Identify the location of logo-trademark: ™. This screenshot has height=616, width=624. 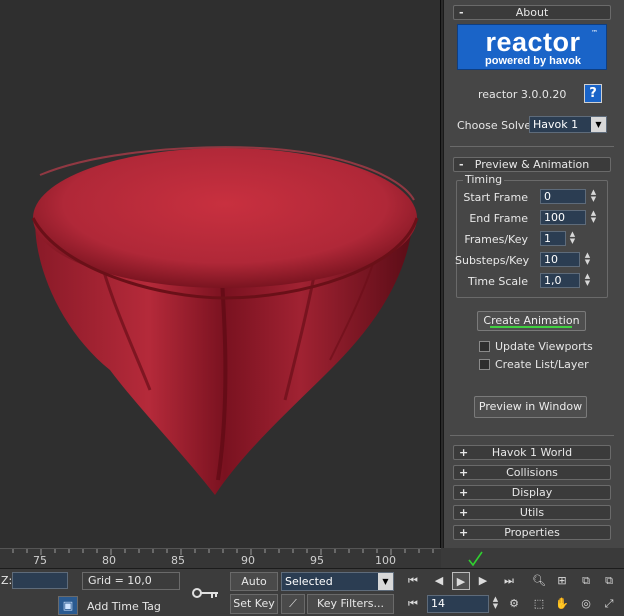
(594, 33).